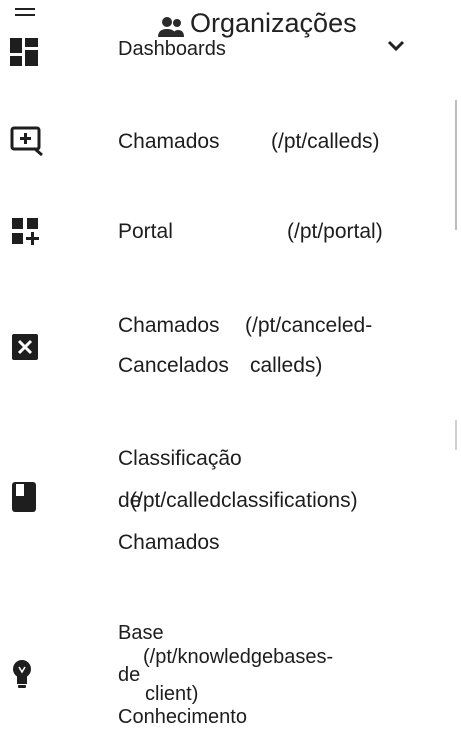 This screenshot has height=733, width=461. What do you see at coordinates (129, 675) in the screenshot?
I see `nav-item-kb-label-2: de` at bounding box center [129, 675].